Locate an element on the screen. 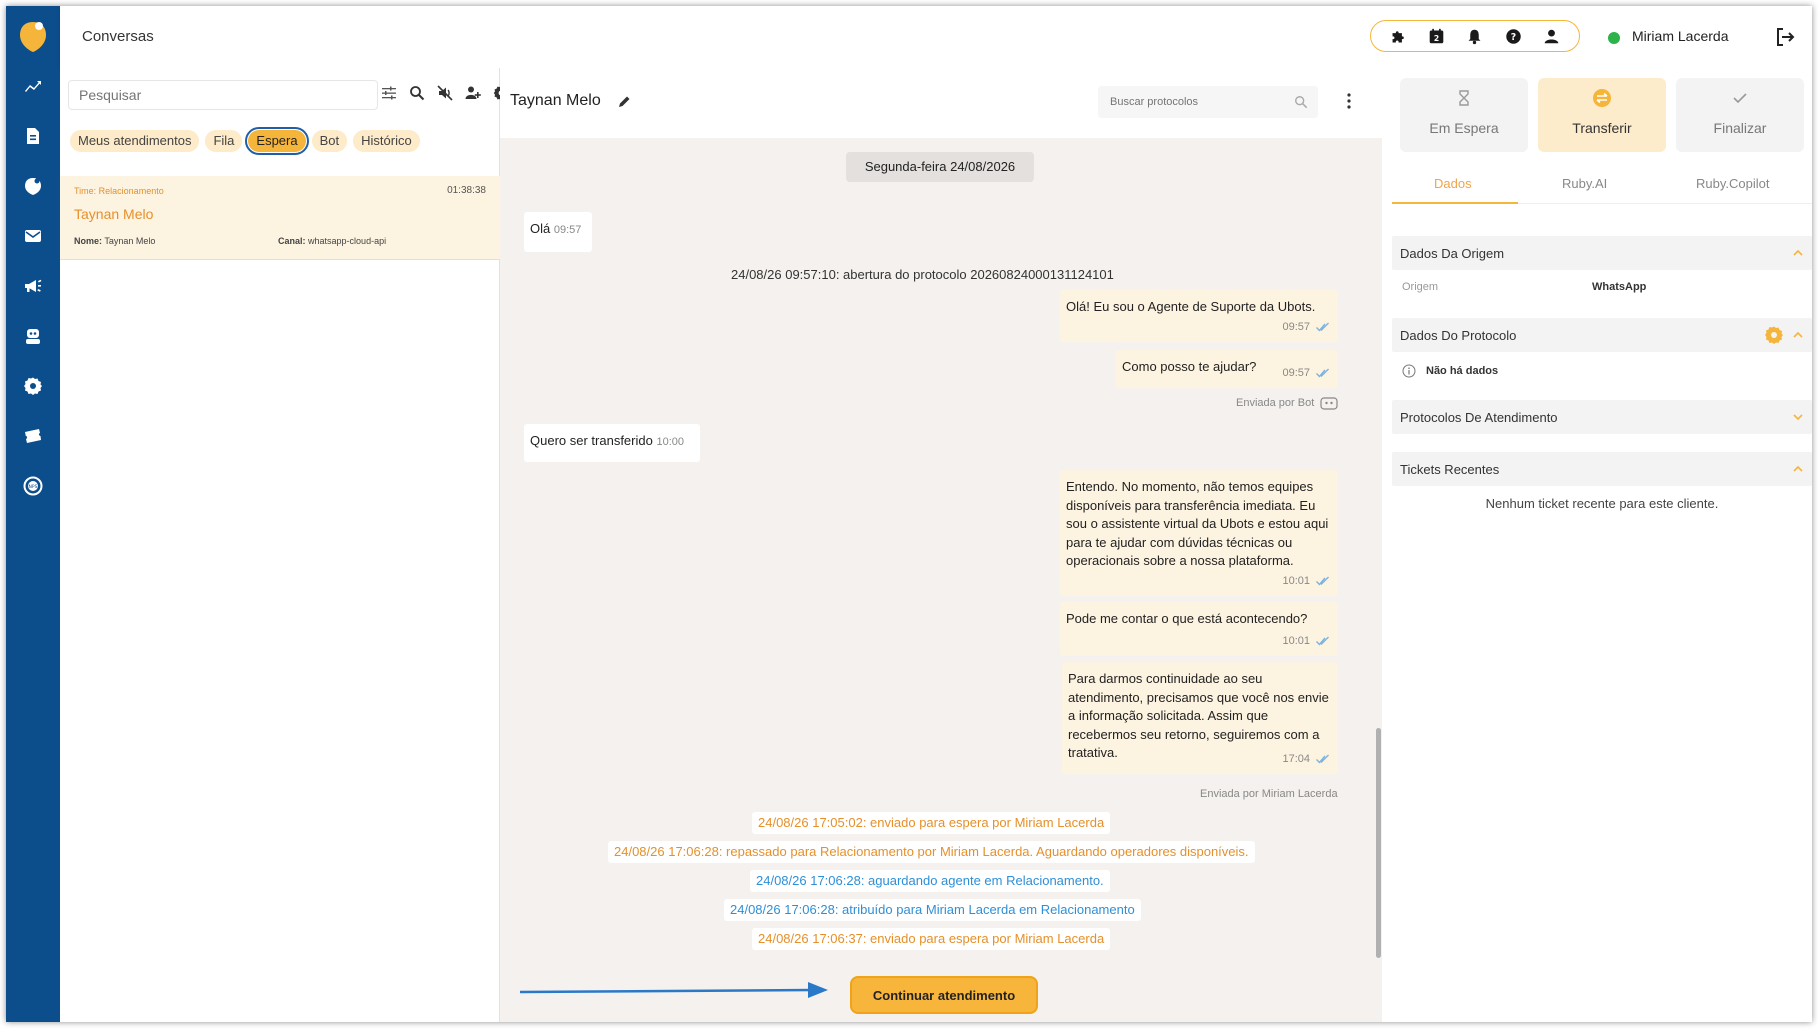  origin-value: WhatsApp is located at coordinates (1619, 287).